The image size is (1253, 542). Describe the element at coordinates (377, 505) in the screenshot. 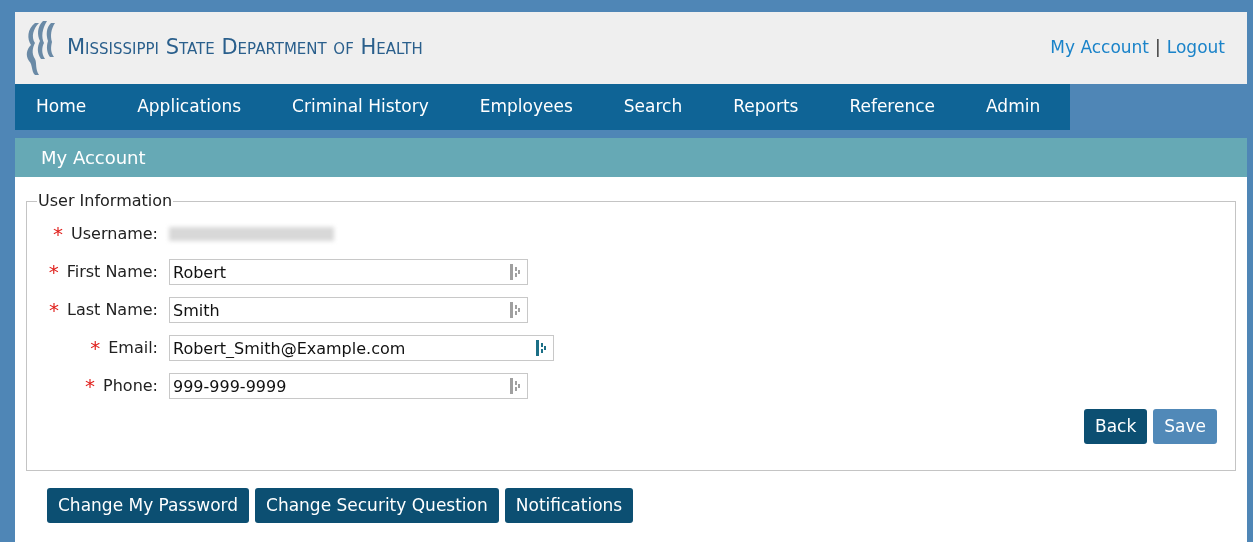

I see `action-button: Change Security Question` at that location.